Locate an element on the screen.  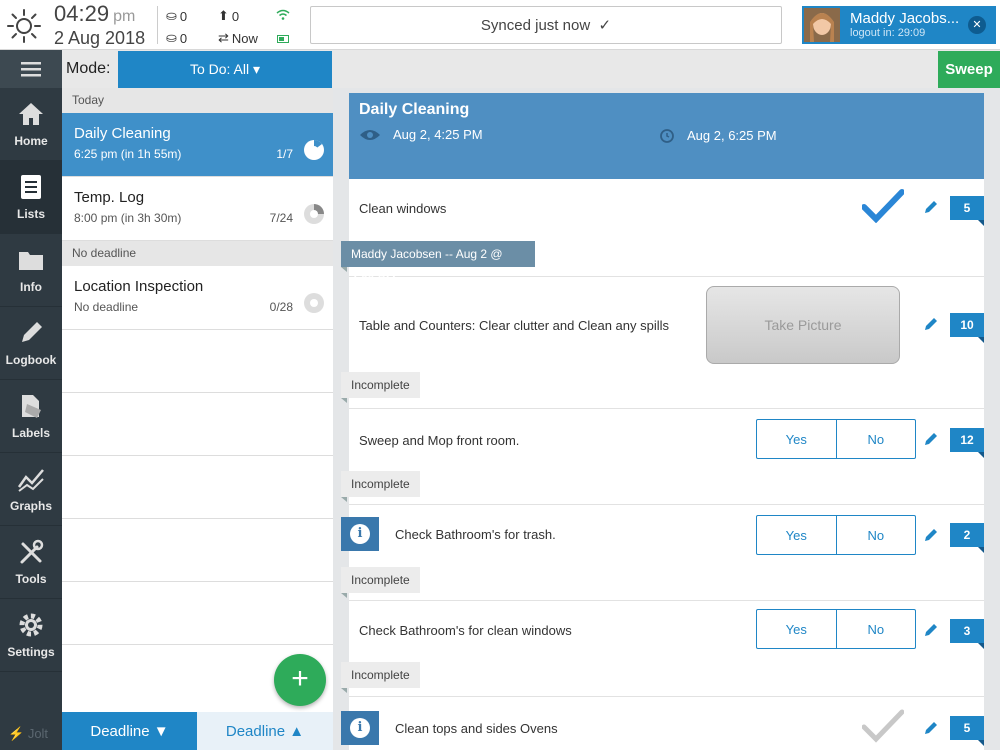
label-printer-icon is located at coordinates (31, 406).